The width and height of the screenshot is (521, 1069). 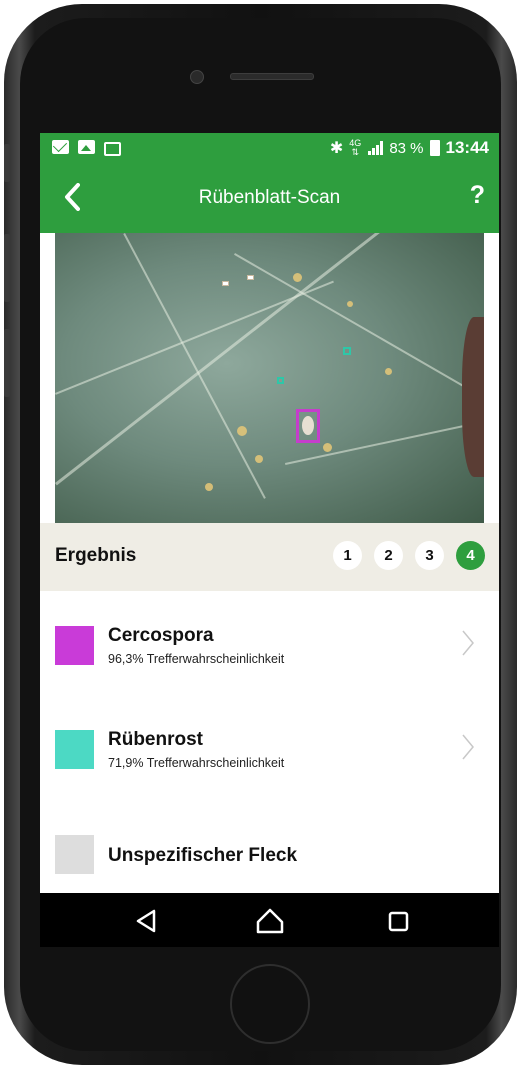 I want to click on volume-down-button, so click(x=7, y=363).